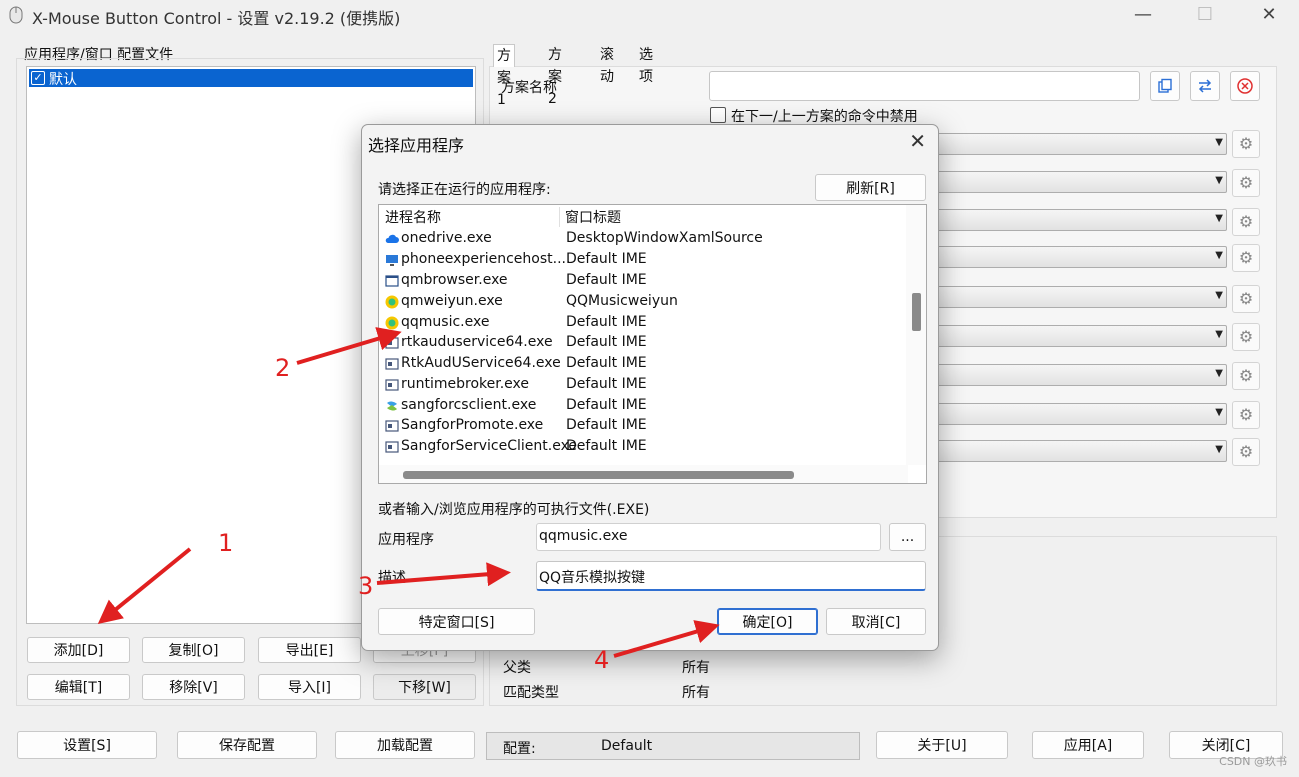 This screenshot has height=777, width=1299. I want to click on process-row: sangforcsclient.exe Default IME, so click(643, 406).